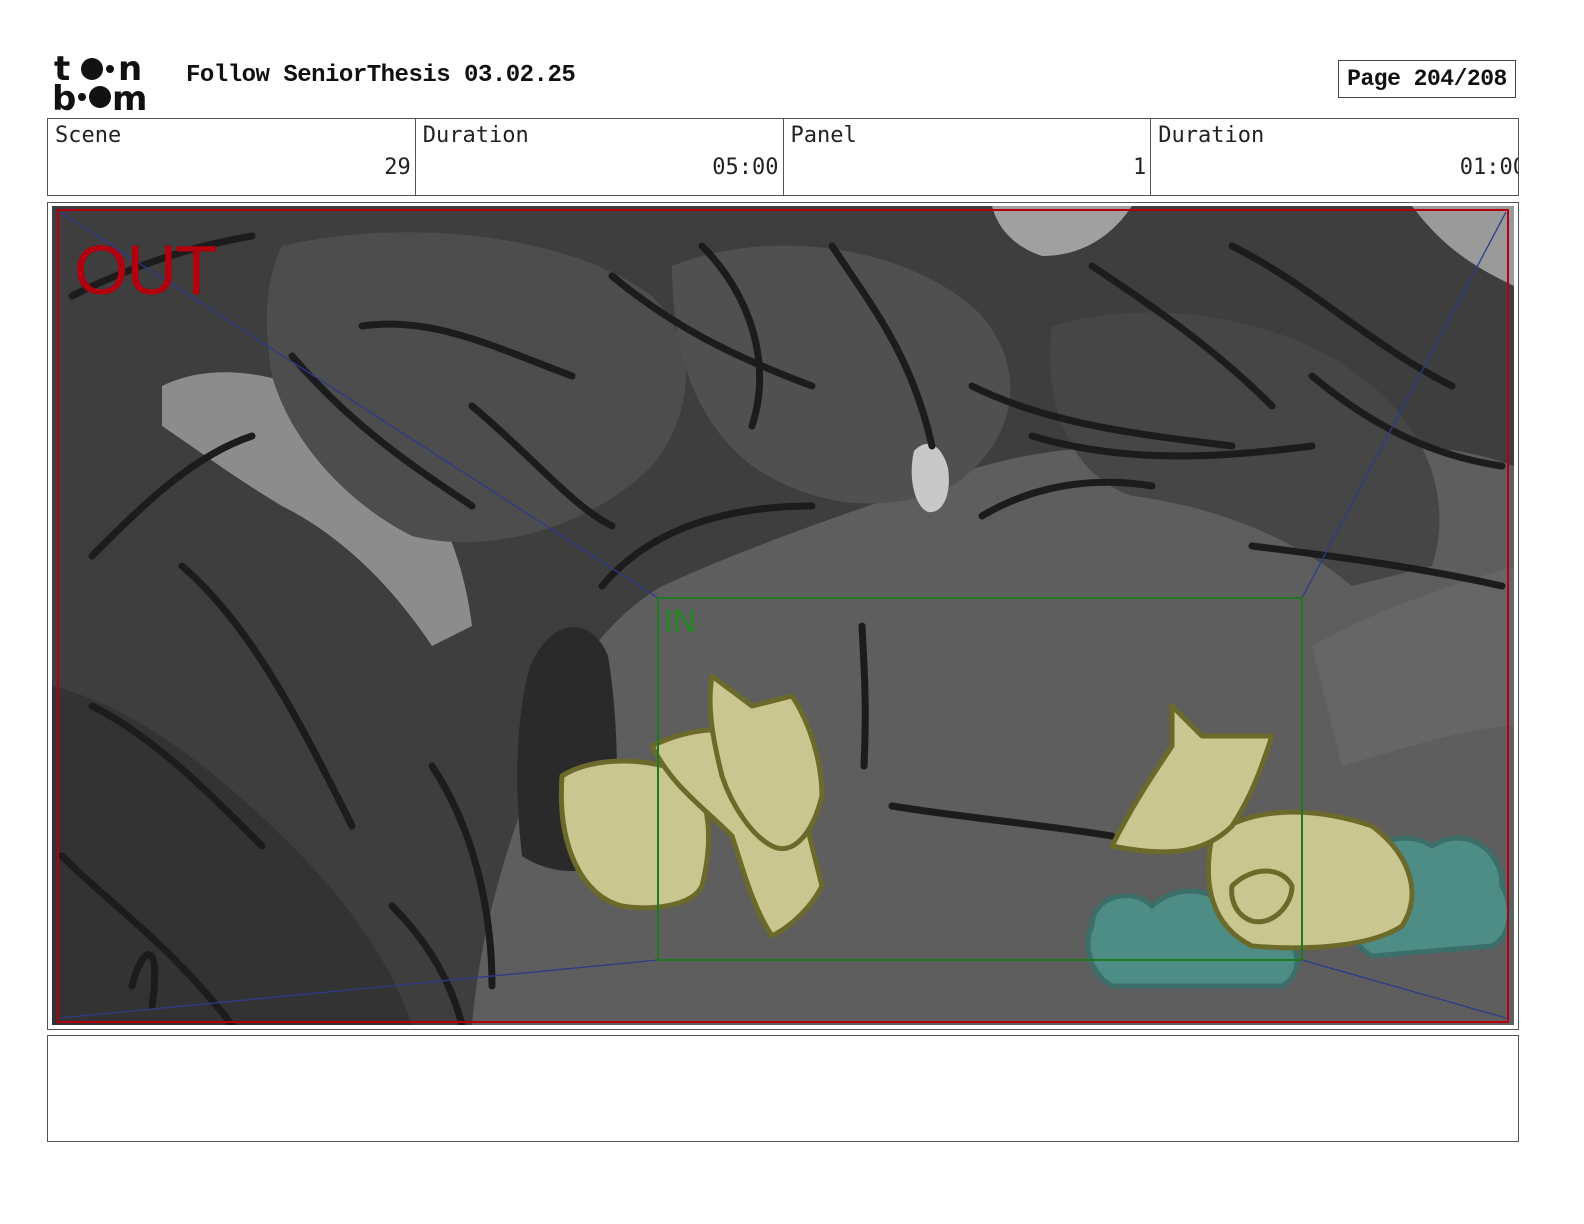  Describe the element at coordinates (600, 157) in the screenshot. I see `scene-duration-cell: Duration 05:00` at that location.